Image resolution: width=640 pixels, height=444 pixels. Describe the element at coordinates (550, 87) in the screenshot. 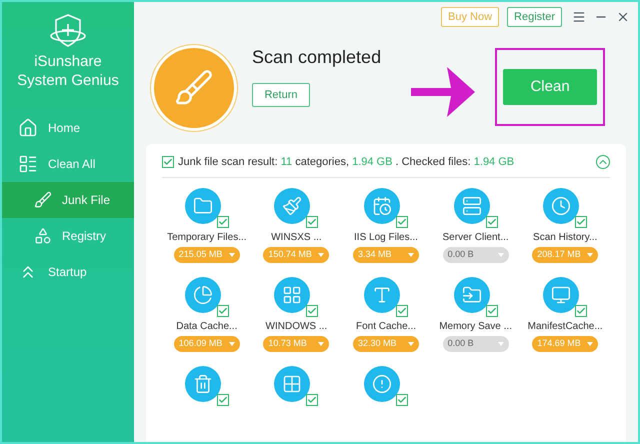

I see `clean-button: Clean` at that location.